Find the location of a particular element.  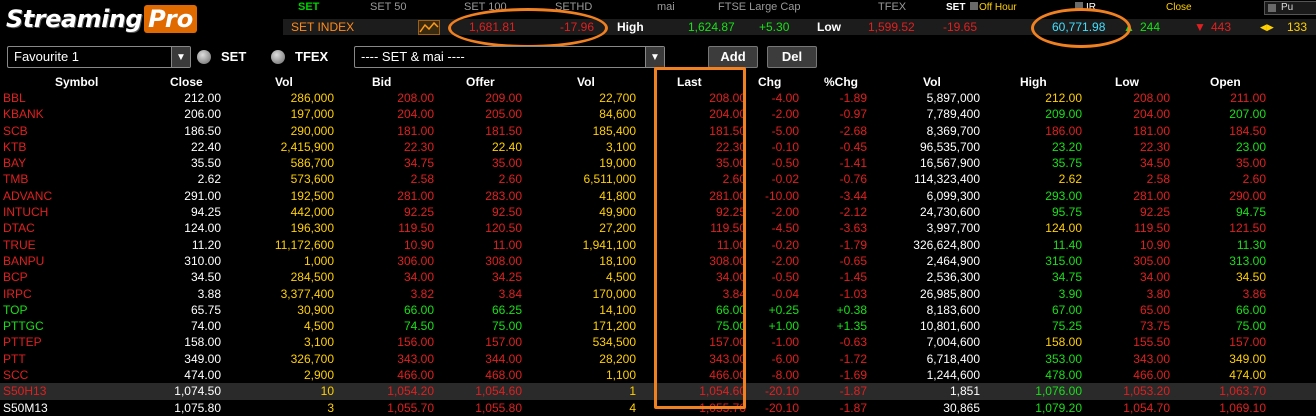

cell-high: 353.00 is located at coordinates (1063, 358).